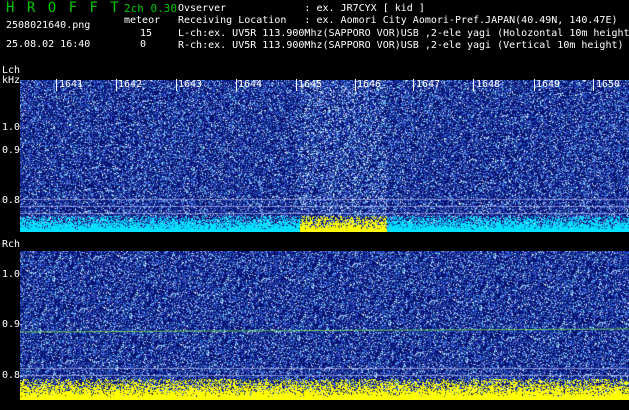  What do you see at coordinates (150, 8) in the screenshot?
I see `version-label: 2ch 0.30` at bounding box center [150, 8].